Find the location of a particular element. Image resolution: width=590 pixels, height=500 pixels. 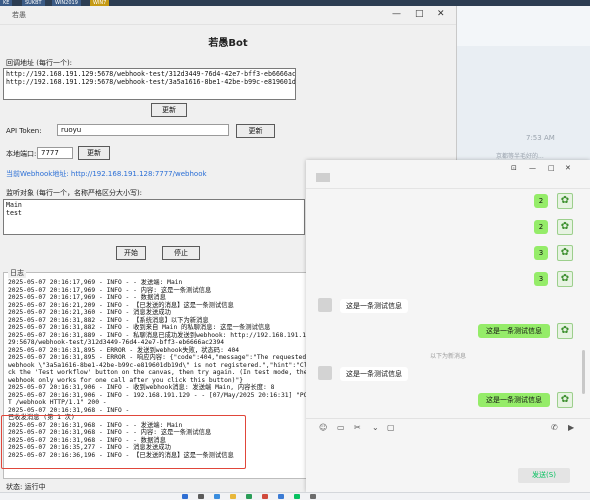

monitor-textarea: Main test is located at coordinates (154, 217).